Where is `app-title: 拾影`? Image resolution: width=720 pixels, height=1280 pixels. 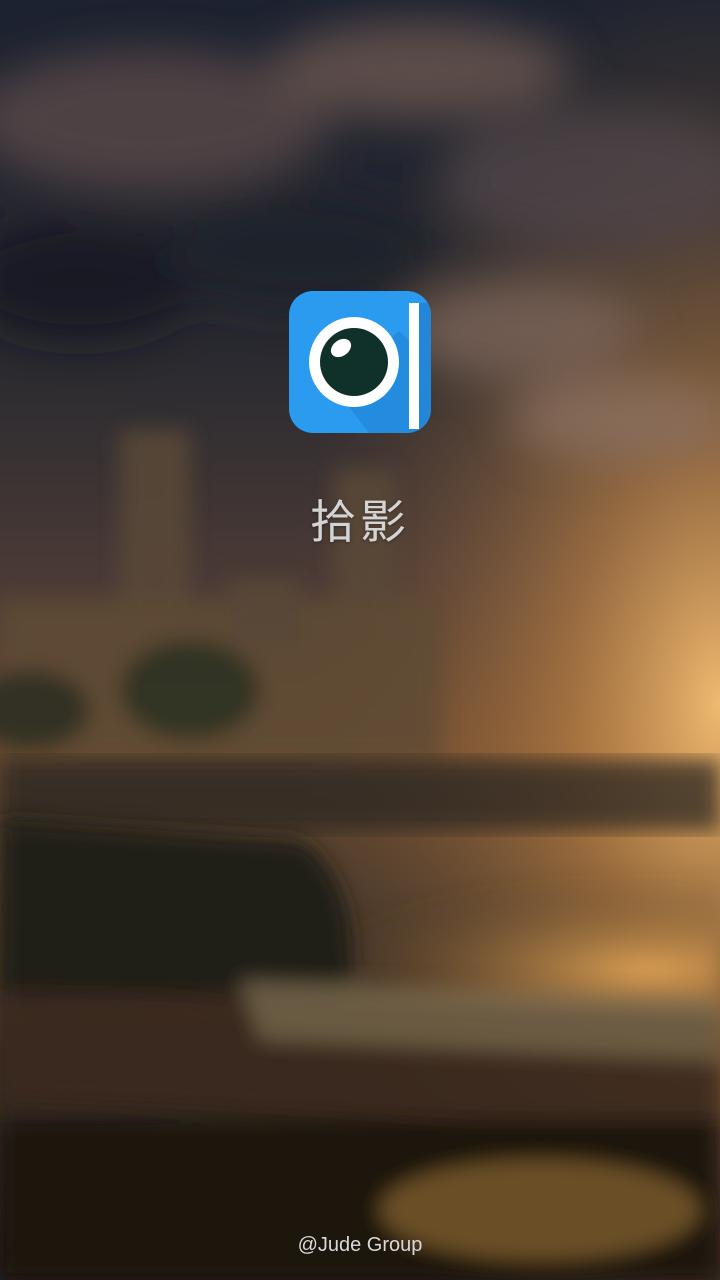 app-title: 拾影 is located at coordinates (360, 522).